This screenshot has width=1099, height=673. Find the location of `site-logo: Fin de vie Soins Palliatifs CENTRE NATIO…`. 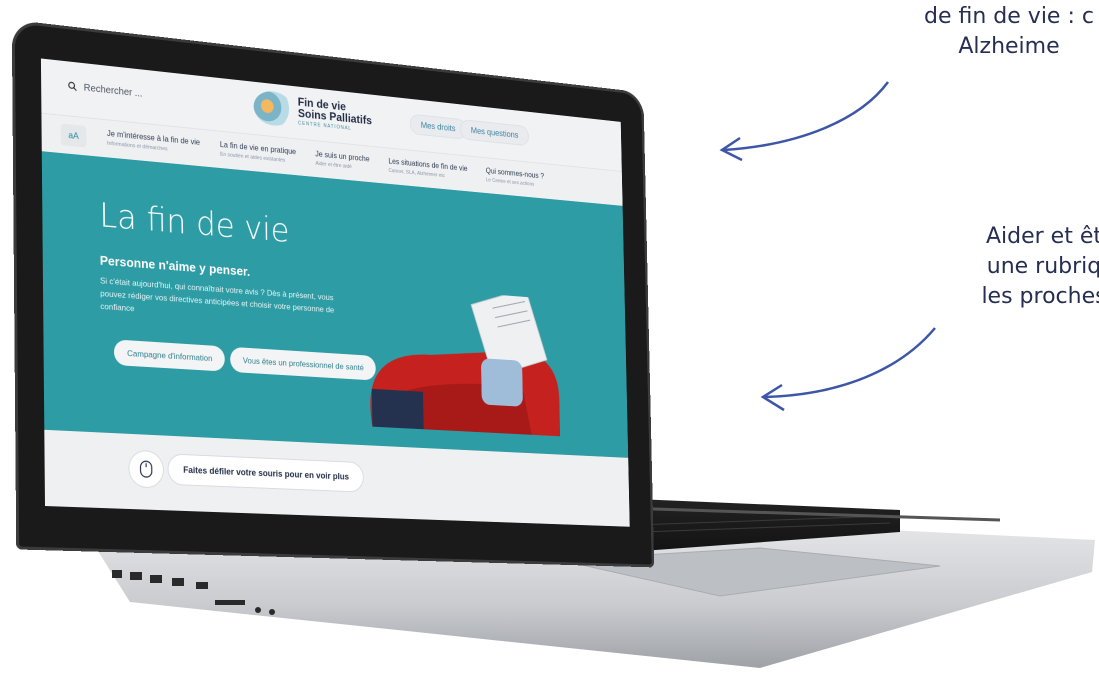

site-logo: Fin de vie Soins Palliatifs CENTRE NATIO… is located at coordinates (312, 112).